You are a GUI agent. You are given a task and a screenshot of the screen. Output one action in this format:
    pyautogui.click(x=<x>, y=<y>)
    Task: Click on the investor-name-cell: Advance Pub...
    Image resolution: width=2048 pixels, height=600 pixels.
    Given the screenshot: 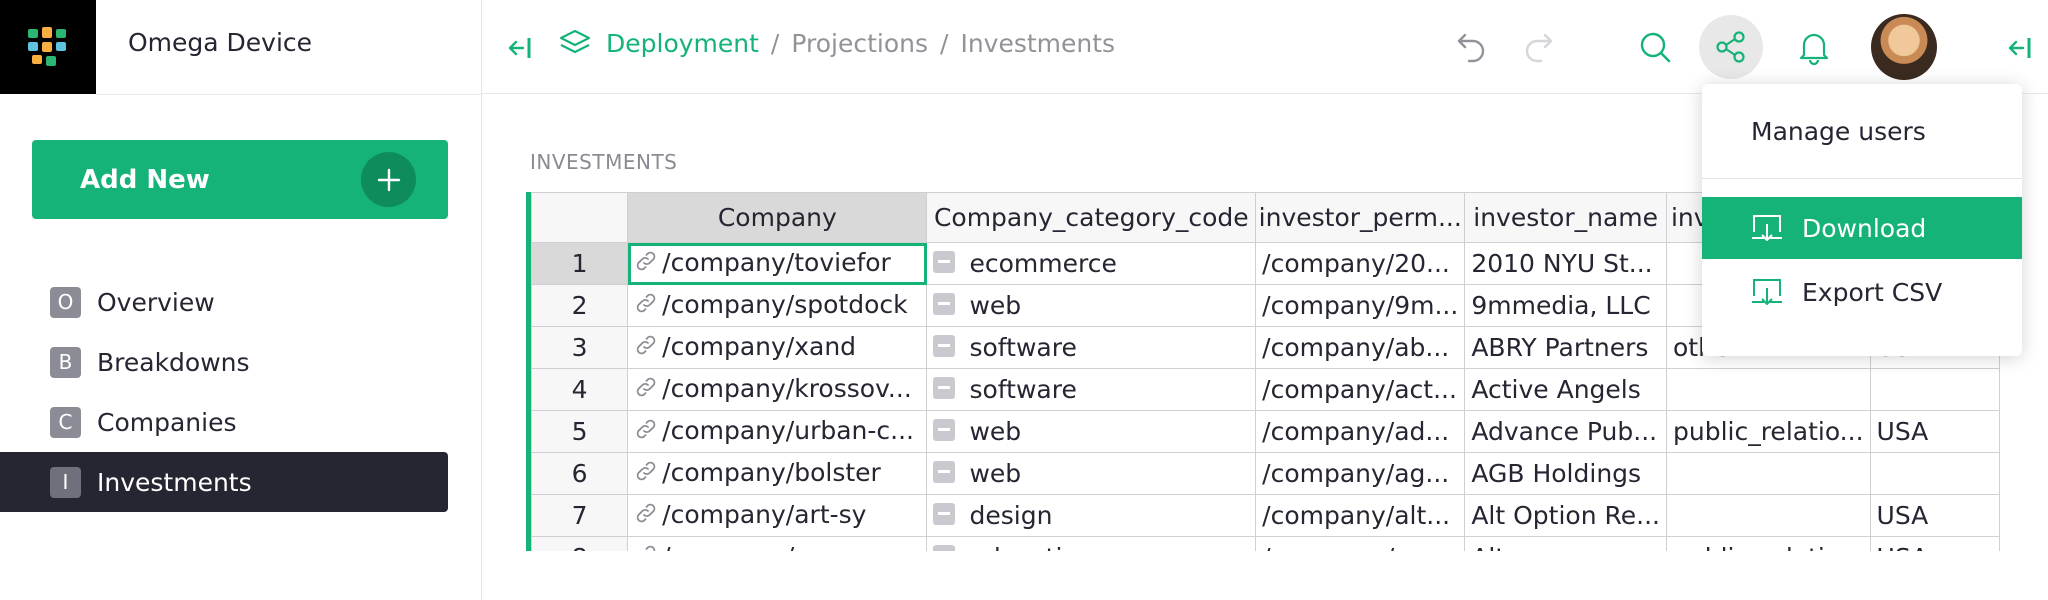 What is the action you would take?
    pyautogui.click(x=1565, y=431)
    